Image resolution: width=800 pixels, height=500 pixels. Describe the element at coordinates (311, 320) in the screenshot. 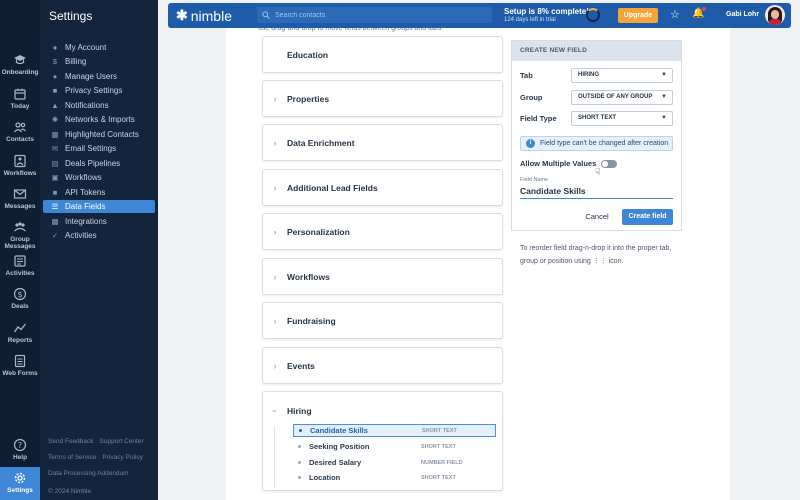

I see `group-name: Fundraising` at that location.